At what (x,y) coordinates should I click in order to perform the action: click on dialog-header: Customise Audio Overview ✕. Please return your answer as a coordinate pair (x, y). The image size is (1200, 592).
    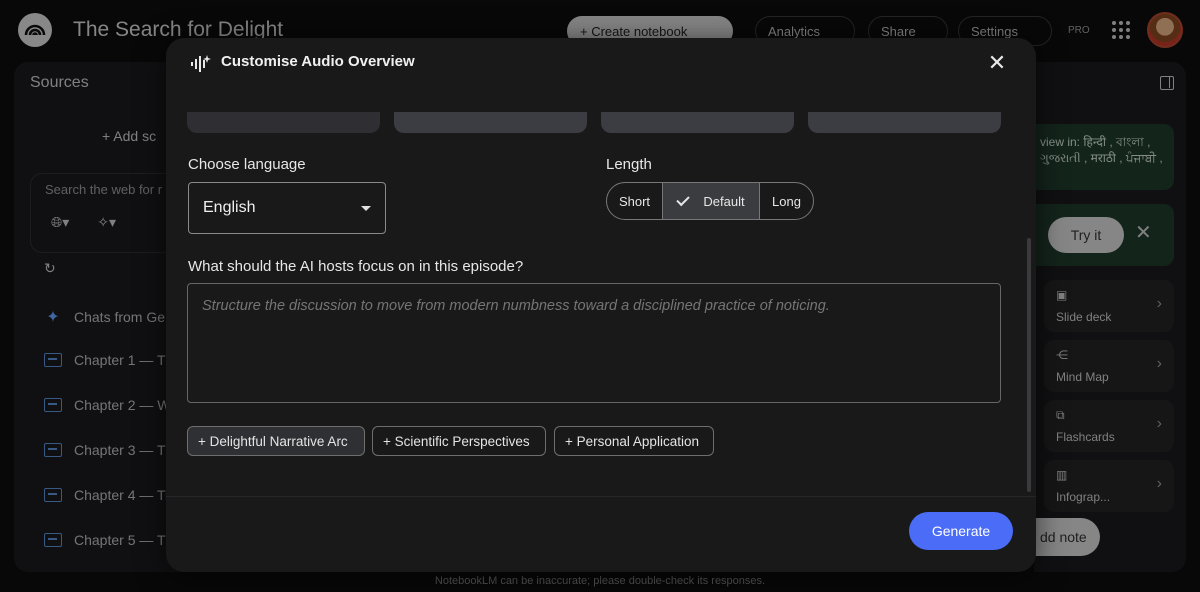
    Looking at the image, I should click on (601, 67).